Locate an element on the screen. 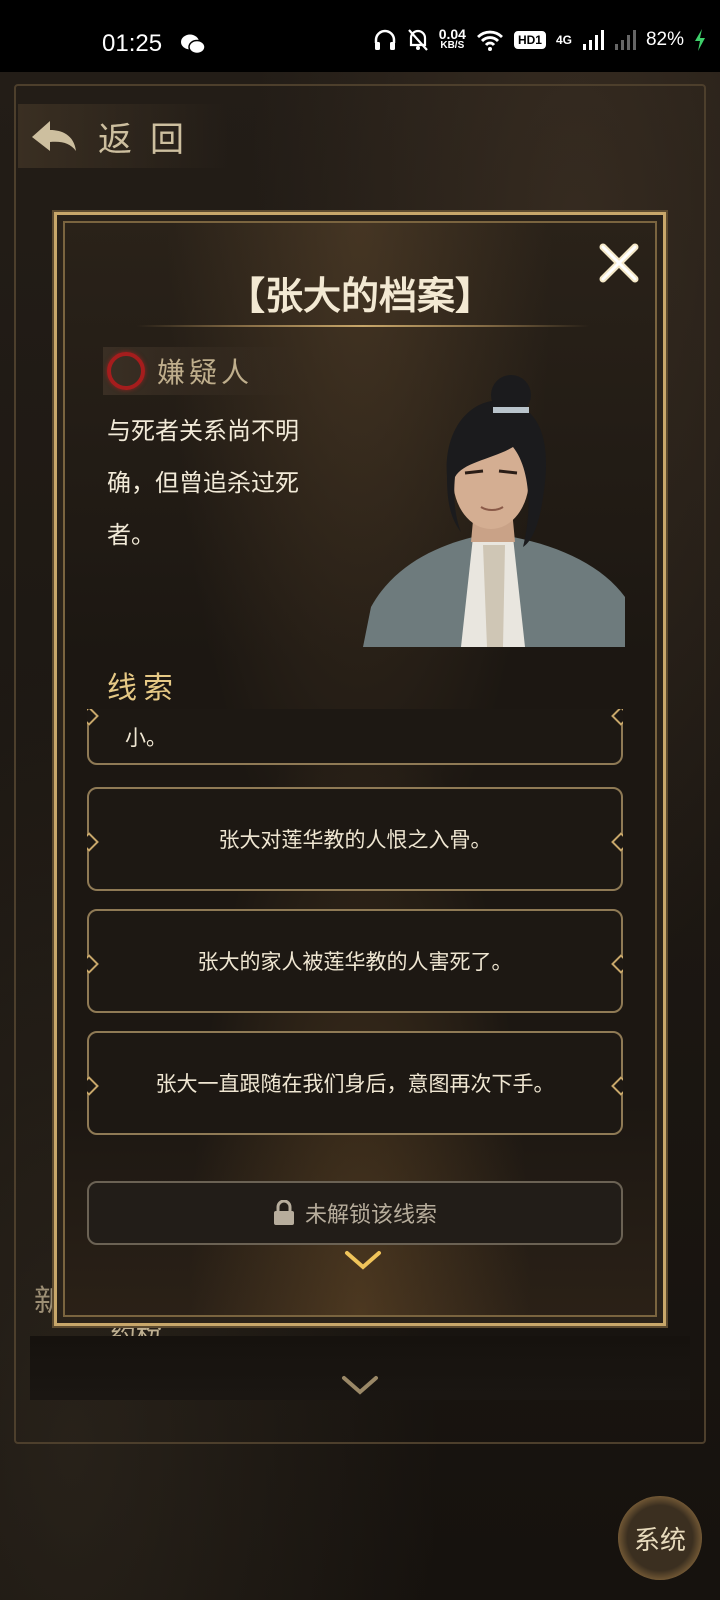  clue-item: 小。 is located at coordinates (355, 737).